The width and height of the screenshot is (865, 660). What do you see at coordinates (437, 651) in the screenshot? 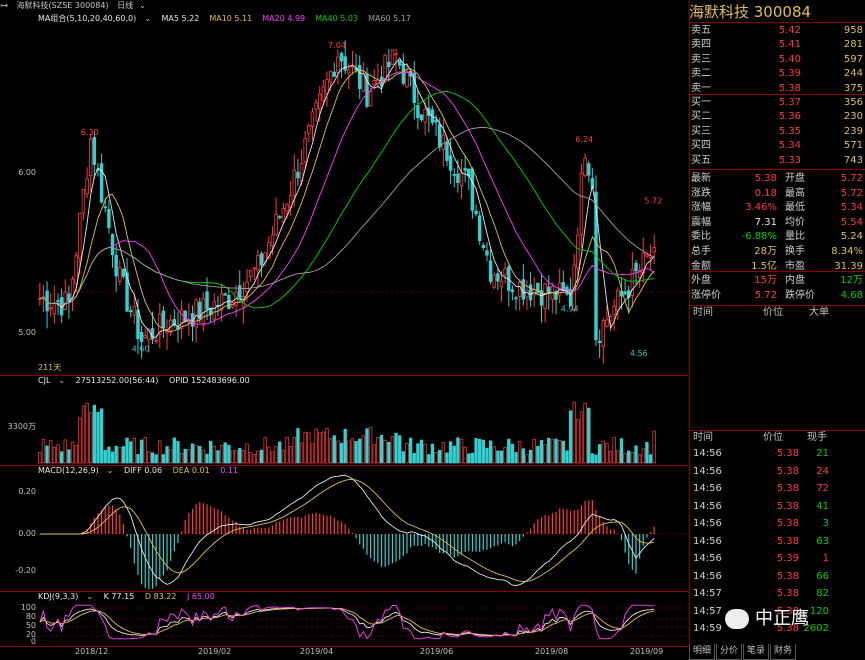
I see `x-tick: 2019/06` at bounding box center [437, 651].